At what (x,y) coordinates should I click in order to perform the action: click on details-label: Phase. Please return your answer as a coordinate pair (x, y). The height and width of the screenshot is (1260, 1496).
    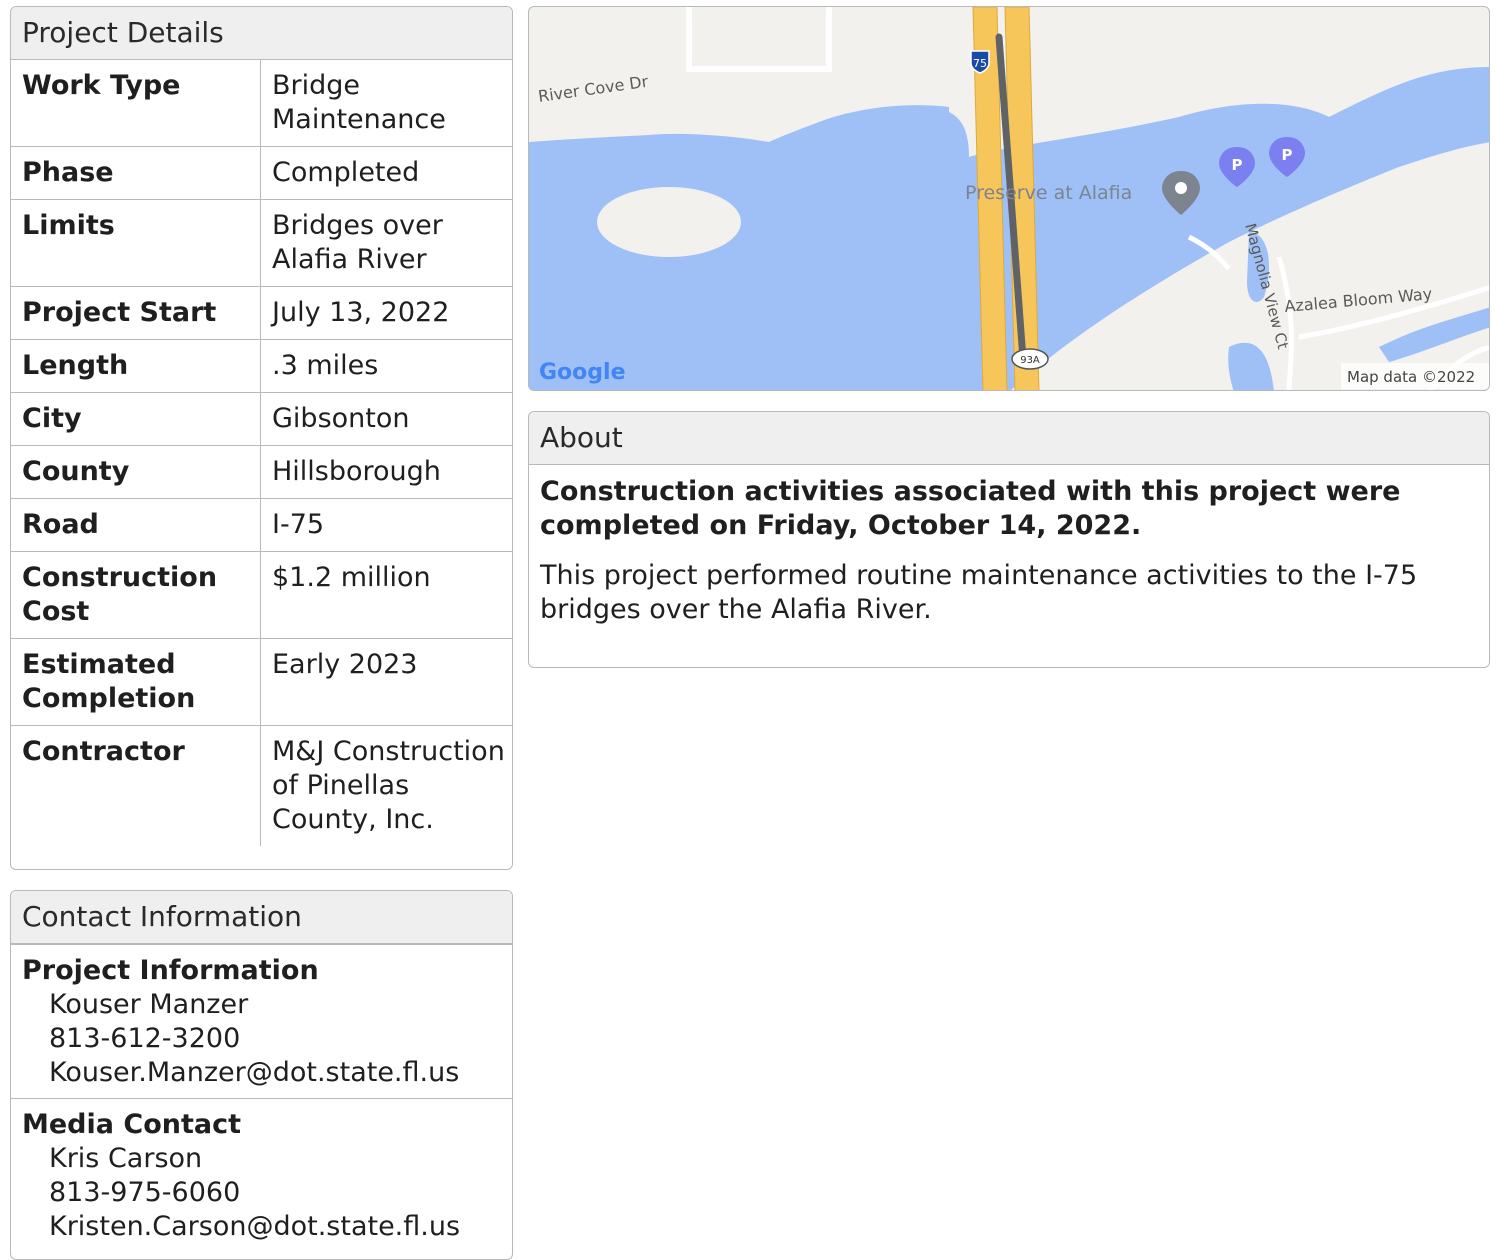
    Looking at the image, I should click on (136, 173).